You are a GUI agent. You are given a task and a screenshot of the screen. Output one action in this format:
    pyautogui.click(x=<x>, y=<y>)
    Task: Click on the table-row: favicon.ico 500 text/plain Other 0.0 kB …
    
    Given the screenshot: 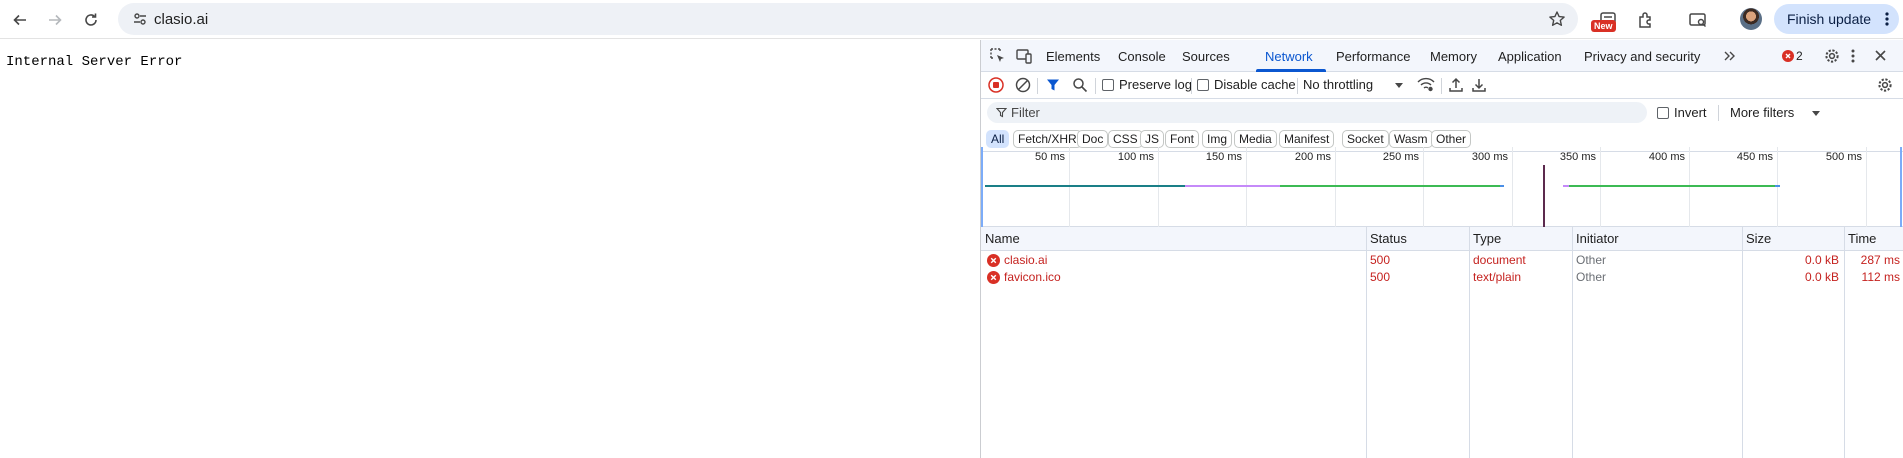 What is the action you would take?
    pyautogui.click(x=1442, y=277)
    